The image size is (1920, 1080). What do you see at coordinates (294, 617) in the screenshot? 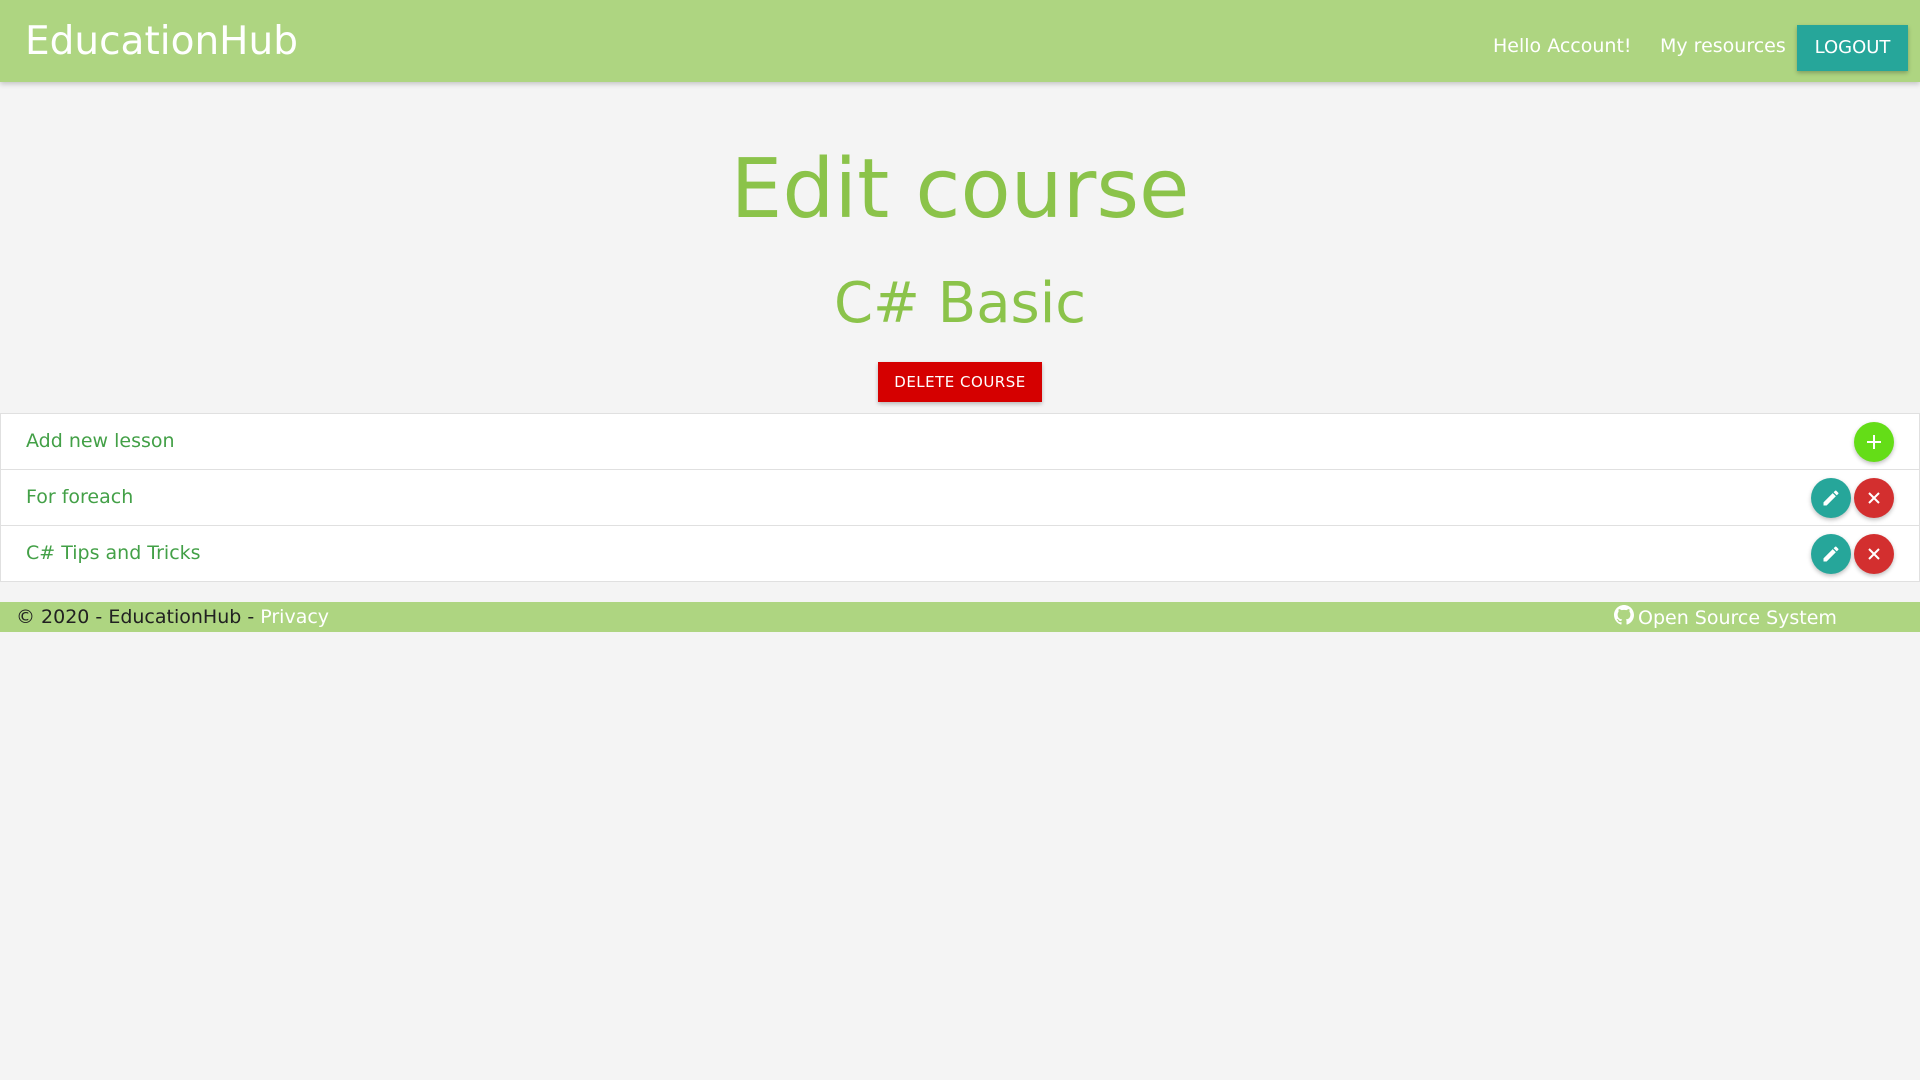
I see `privacy-link: Privacy` at bounding box center [294, 617].